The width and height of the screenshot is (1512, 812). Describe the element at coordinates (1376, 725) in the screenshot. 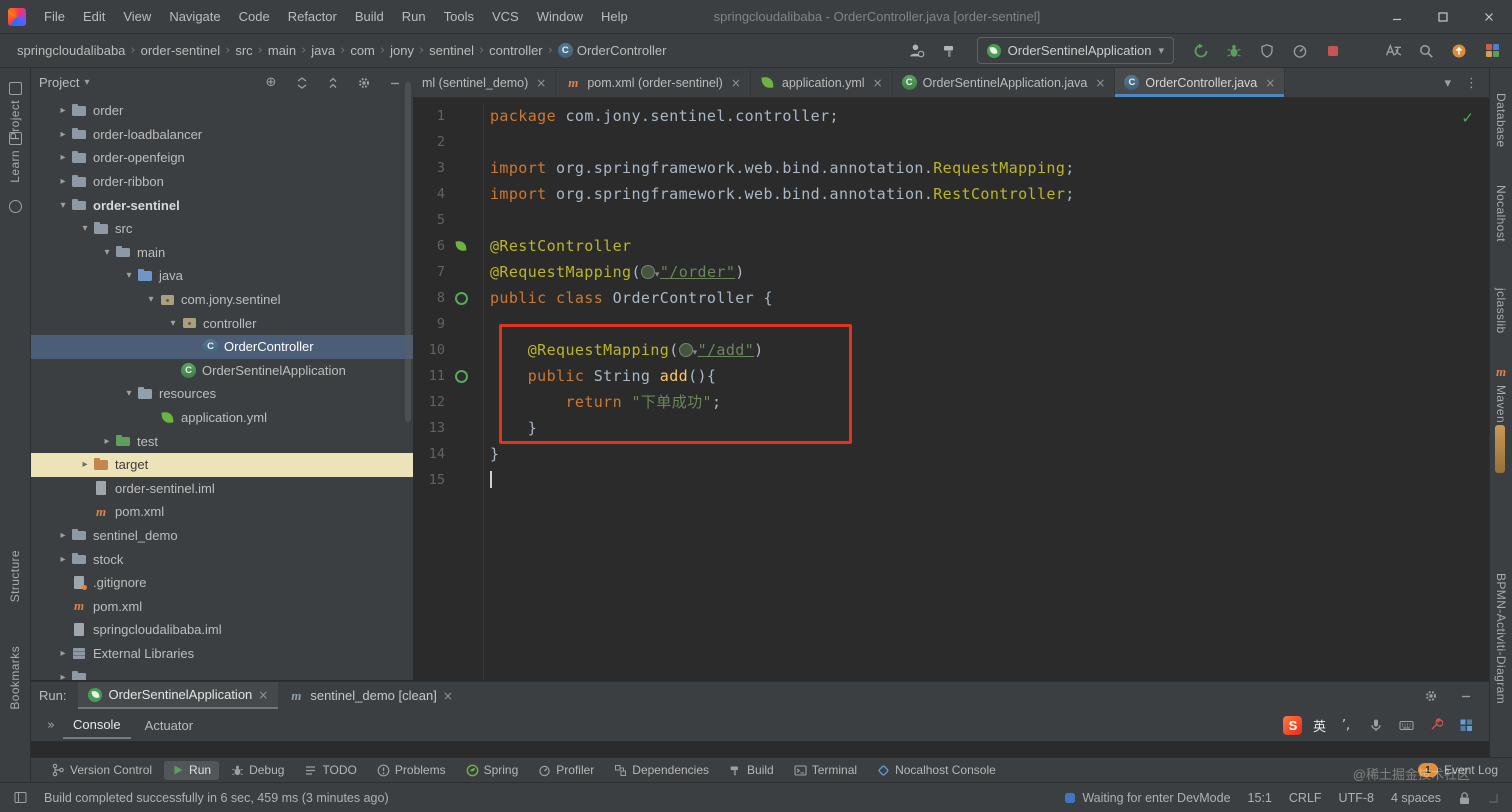

I see `mic-icon` at that location.